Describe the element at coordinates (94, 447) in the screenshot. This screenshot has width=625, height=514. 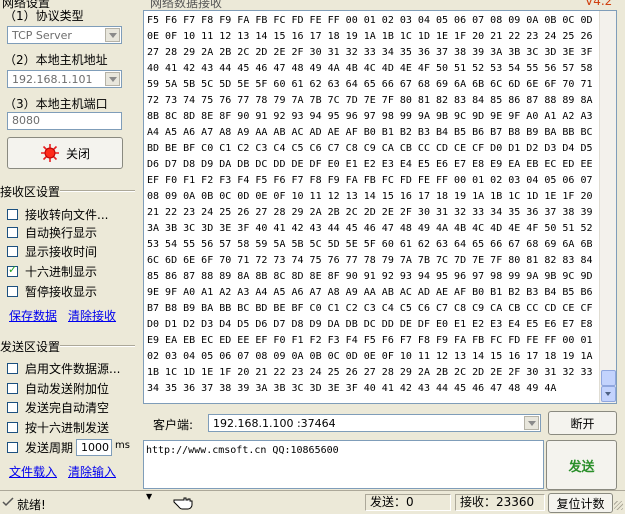
I see `send-period-input: 1000` at that location.